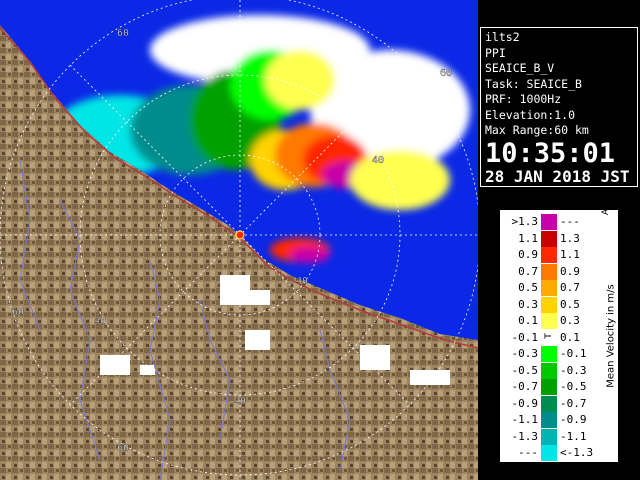 This screenshot has height=480, width=640. I want to click on legend-row: 1.1 1.3, so click(559, 238).